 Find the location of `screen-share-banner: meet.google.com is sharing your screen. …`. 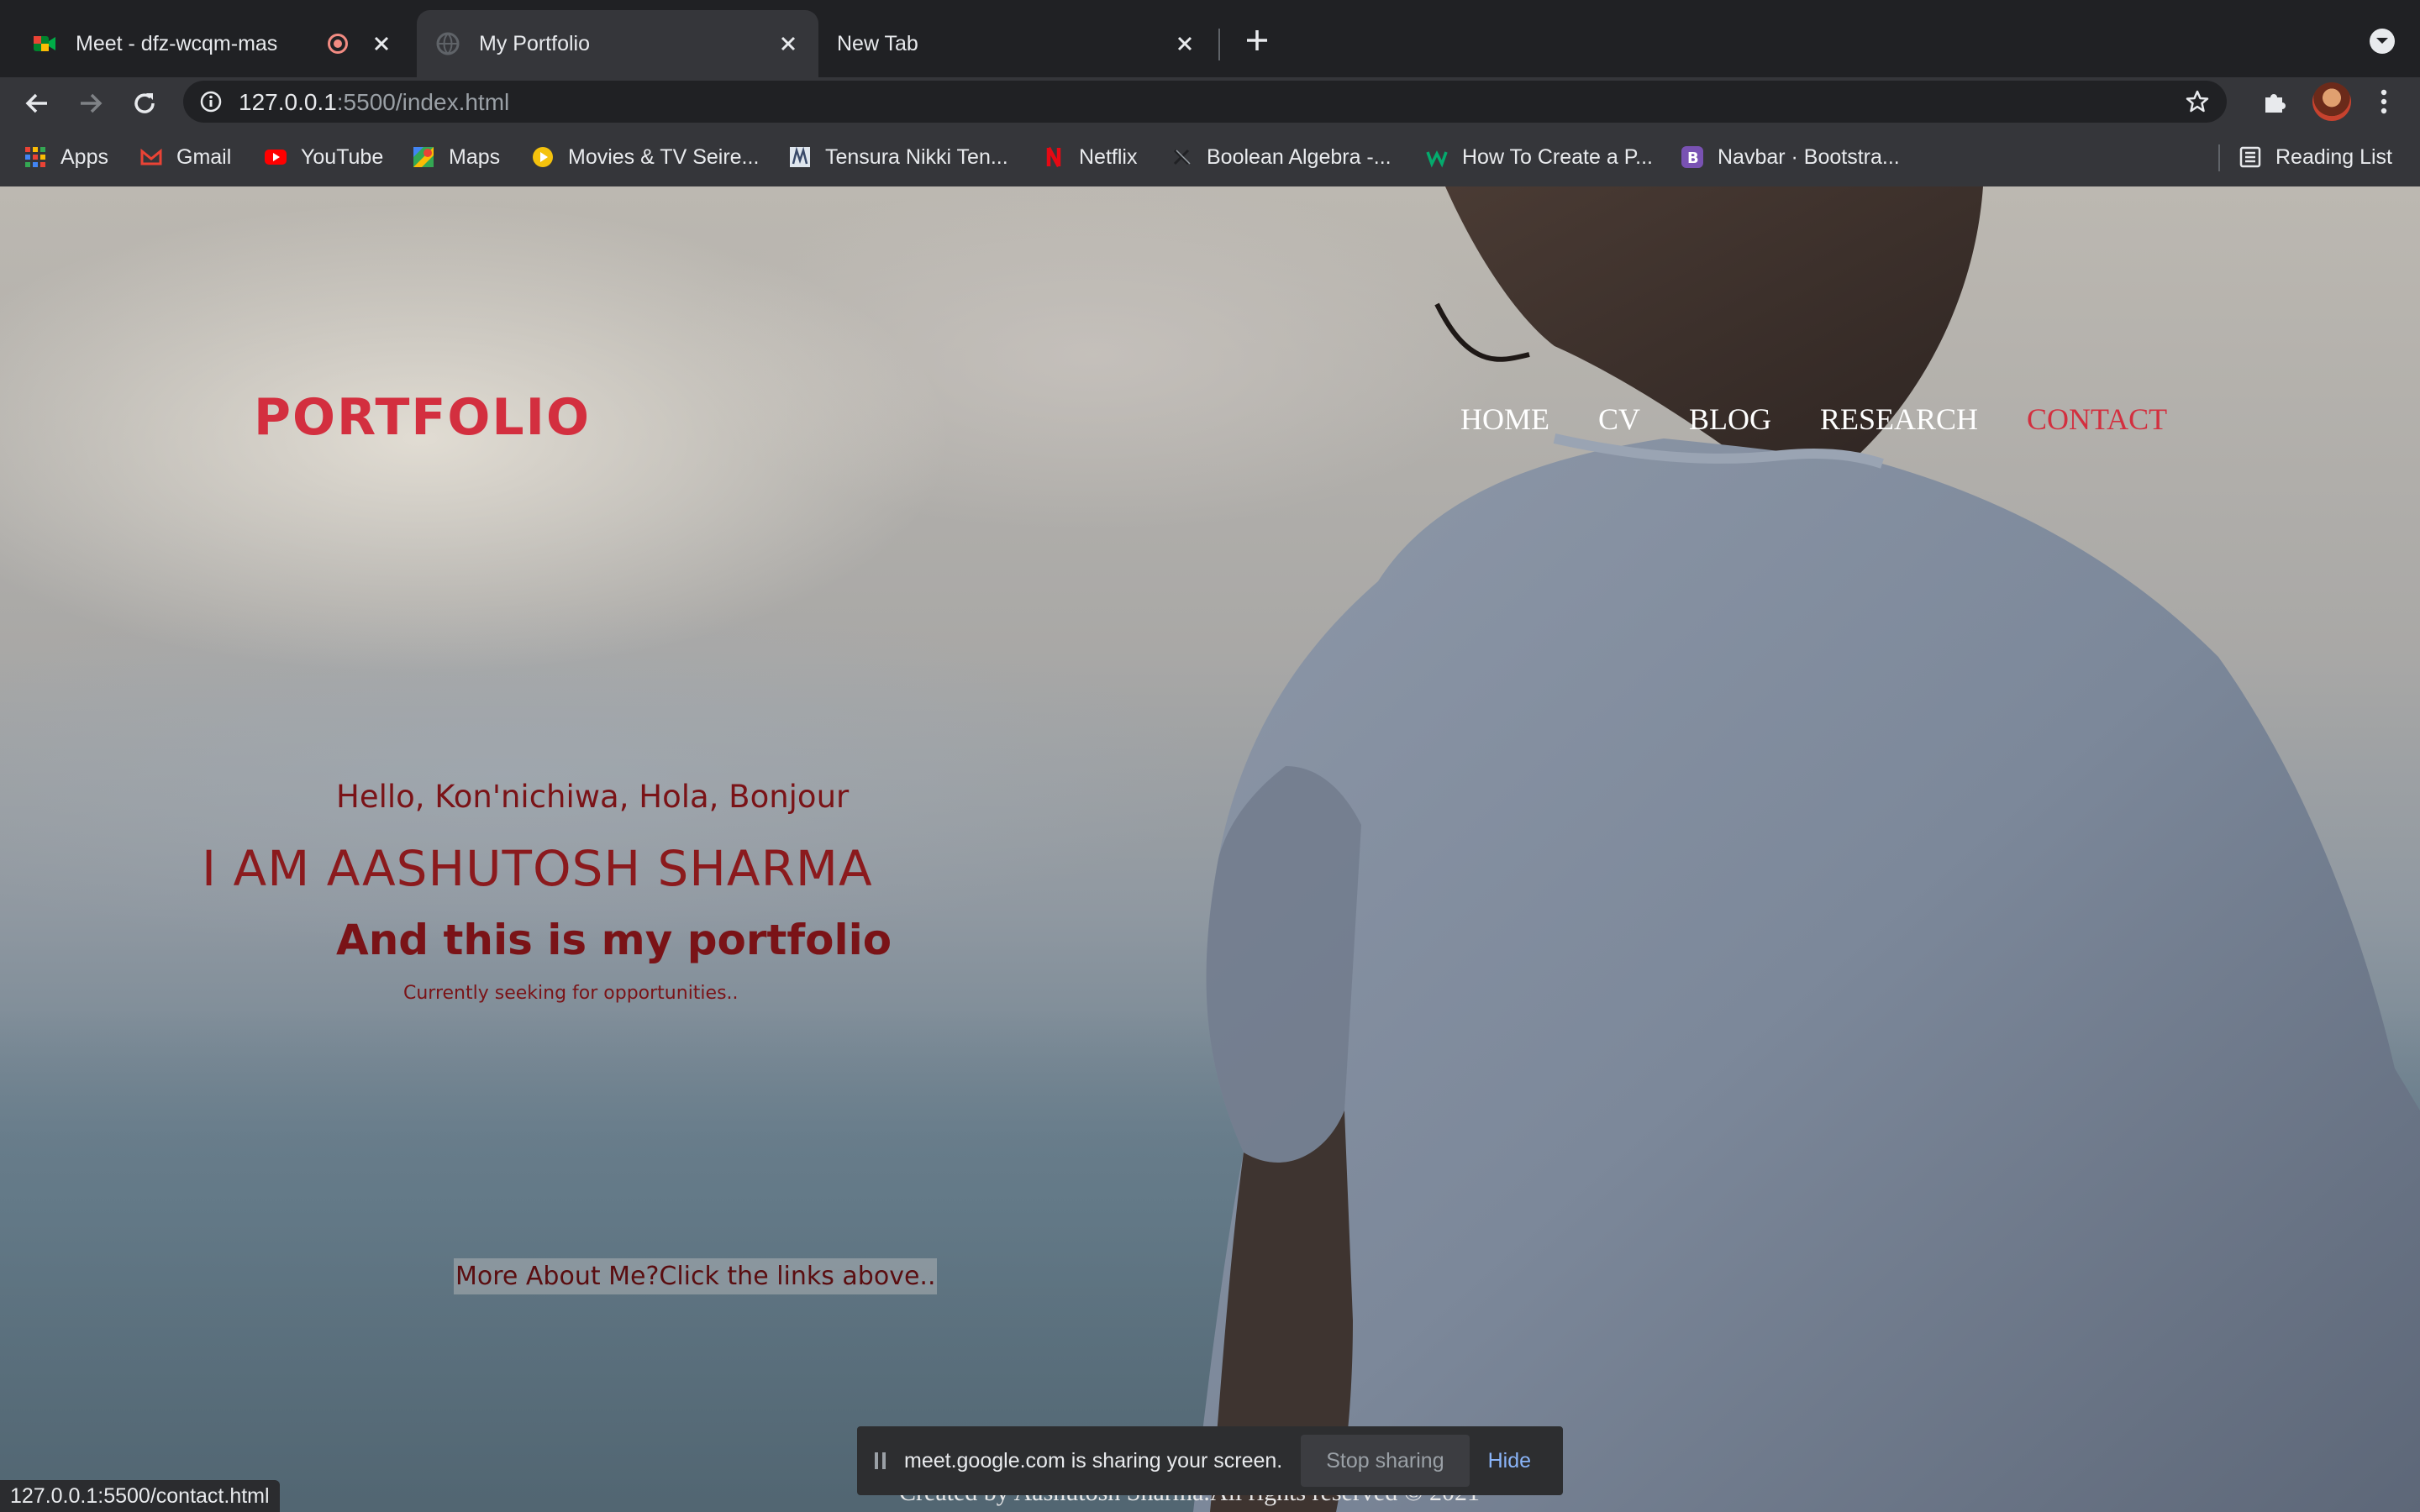

screen-share-banner: meet.google.com is sharing your screen. … is located at coordinates (1210, 1460).